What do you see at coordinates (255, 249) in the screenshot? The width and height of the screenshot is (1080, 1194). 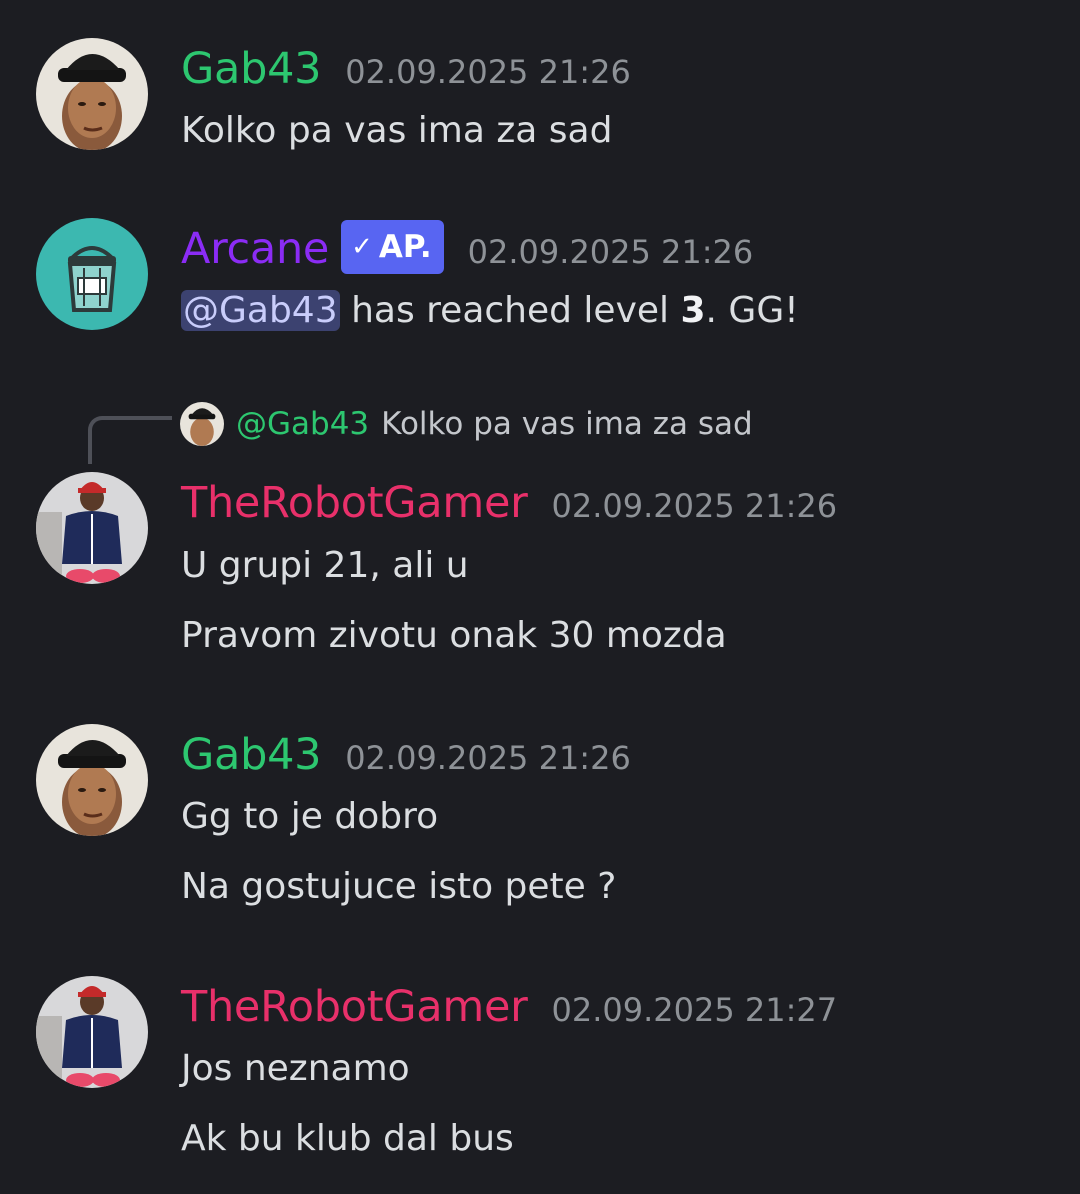 I see `username: Arcane` at bounding box center [255, 249].